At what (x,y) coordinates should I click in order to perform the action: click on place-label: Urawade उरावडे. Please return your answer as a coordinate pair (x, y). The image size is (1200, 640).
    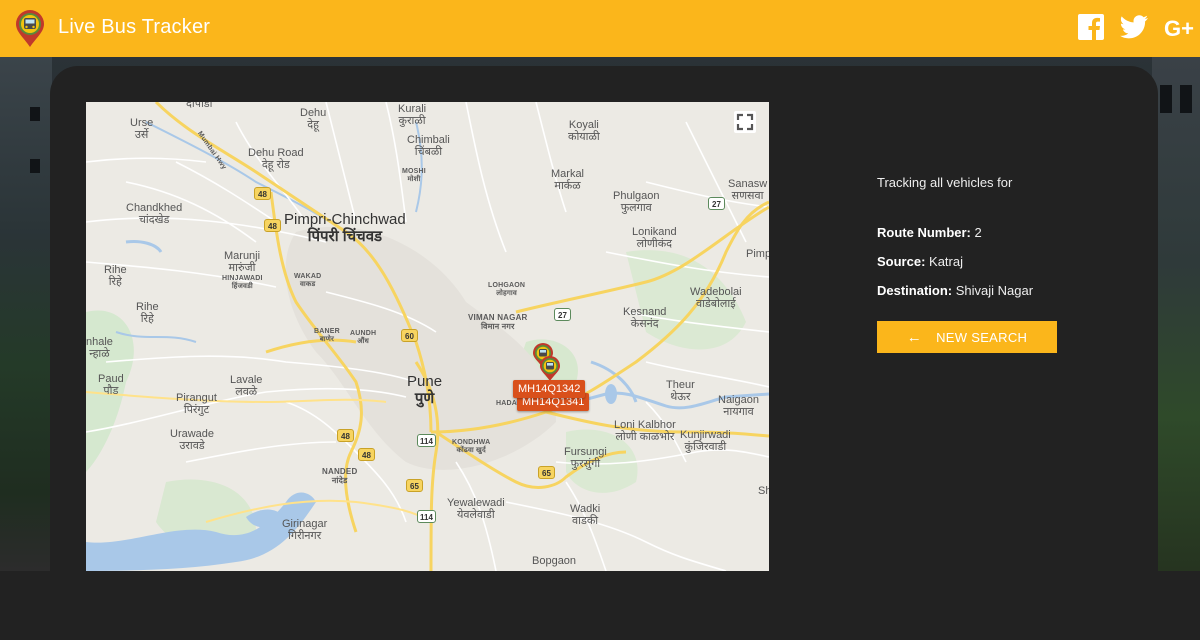
    Looking at the image, I should click on (192, 440).